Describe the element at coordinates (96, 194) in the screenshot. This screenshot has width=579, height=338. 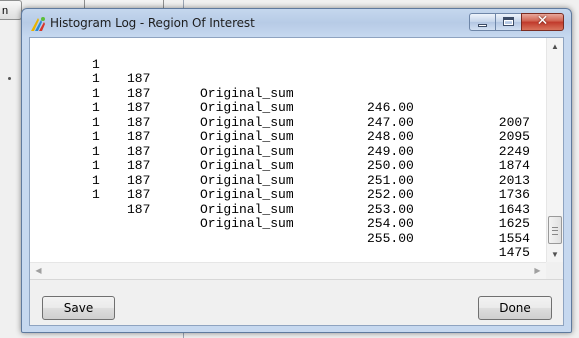
I see `log-cell-id: 1` at that location.